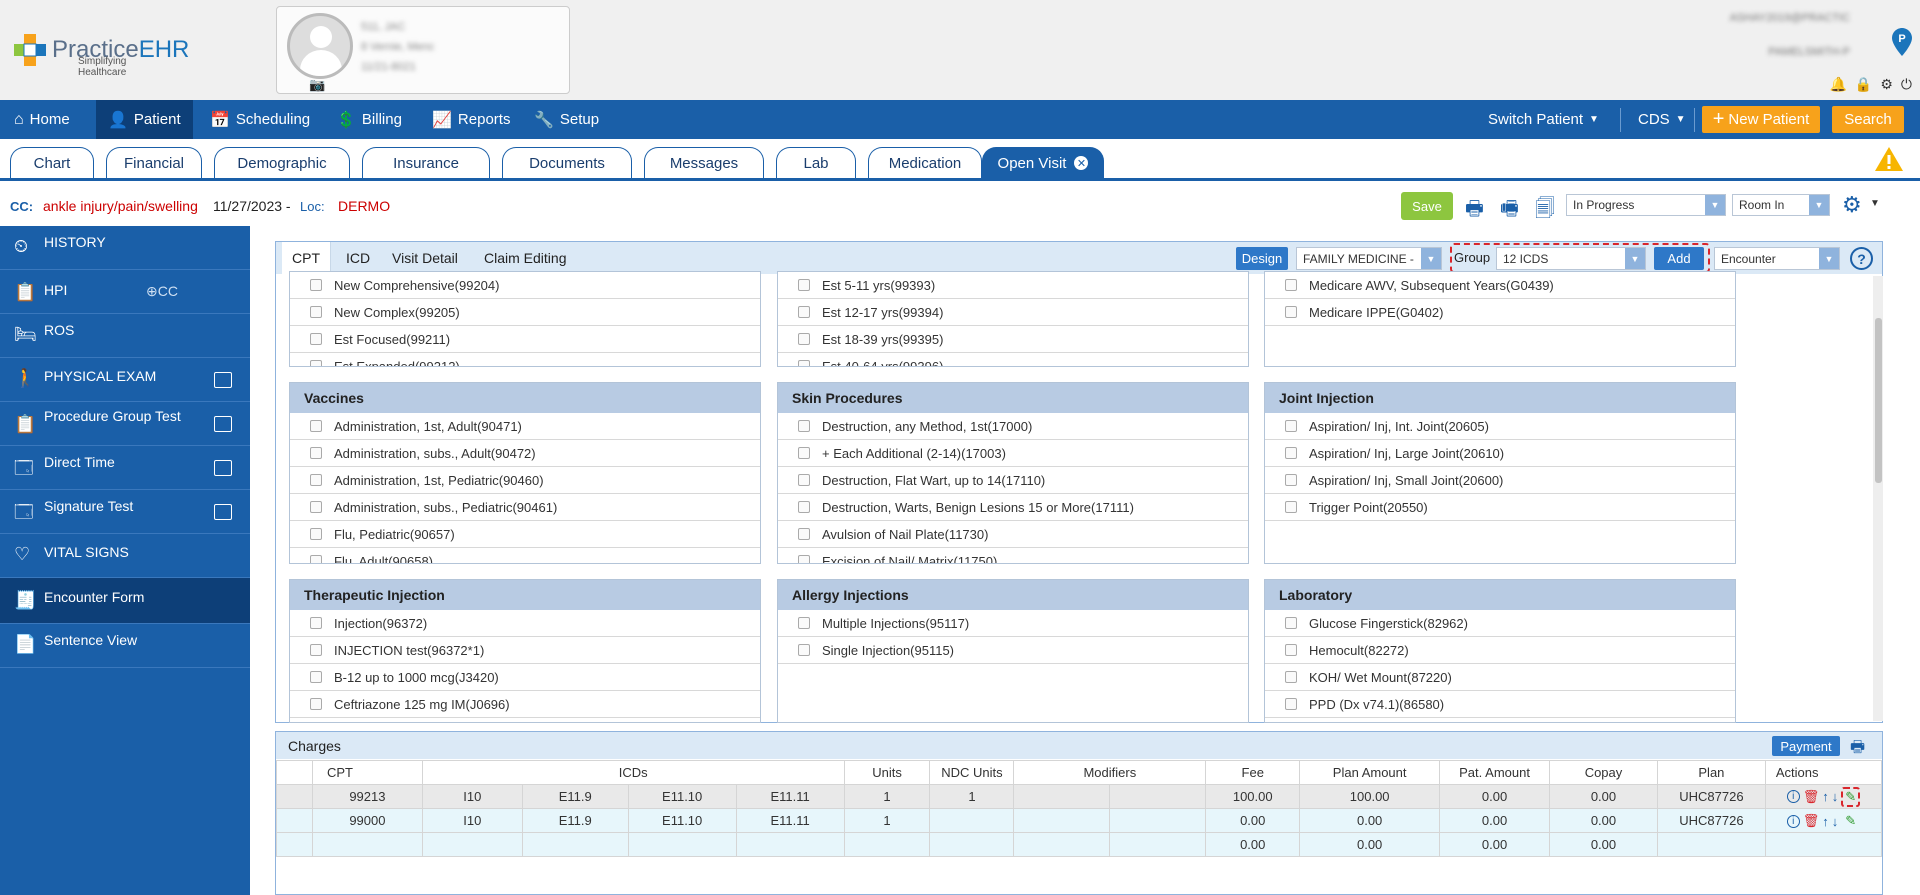  What do you see at coordinates (525, 426) in the screenshot?
I see `cpt-item: Administration, 1st, Adult(90471)` at bounding box center [525, 426].